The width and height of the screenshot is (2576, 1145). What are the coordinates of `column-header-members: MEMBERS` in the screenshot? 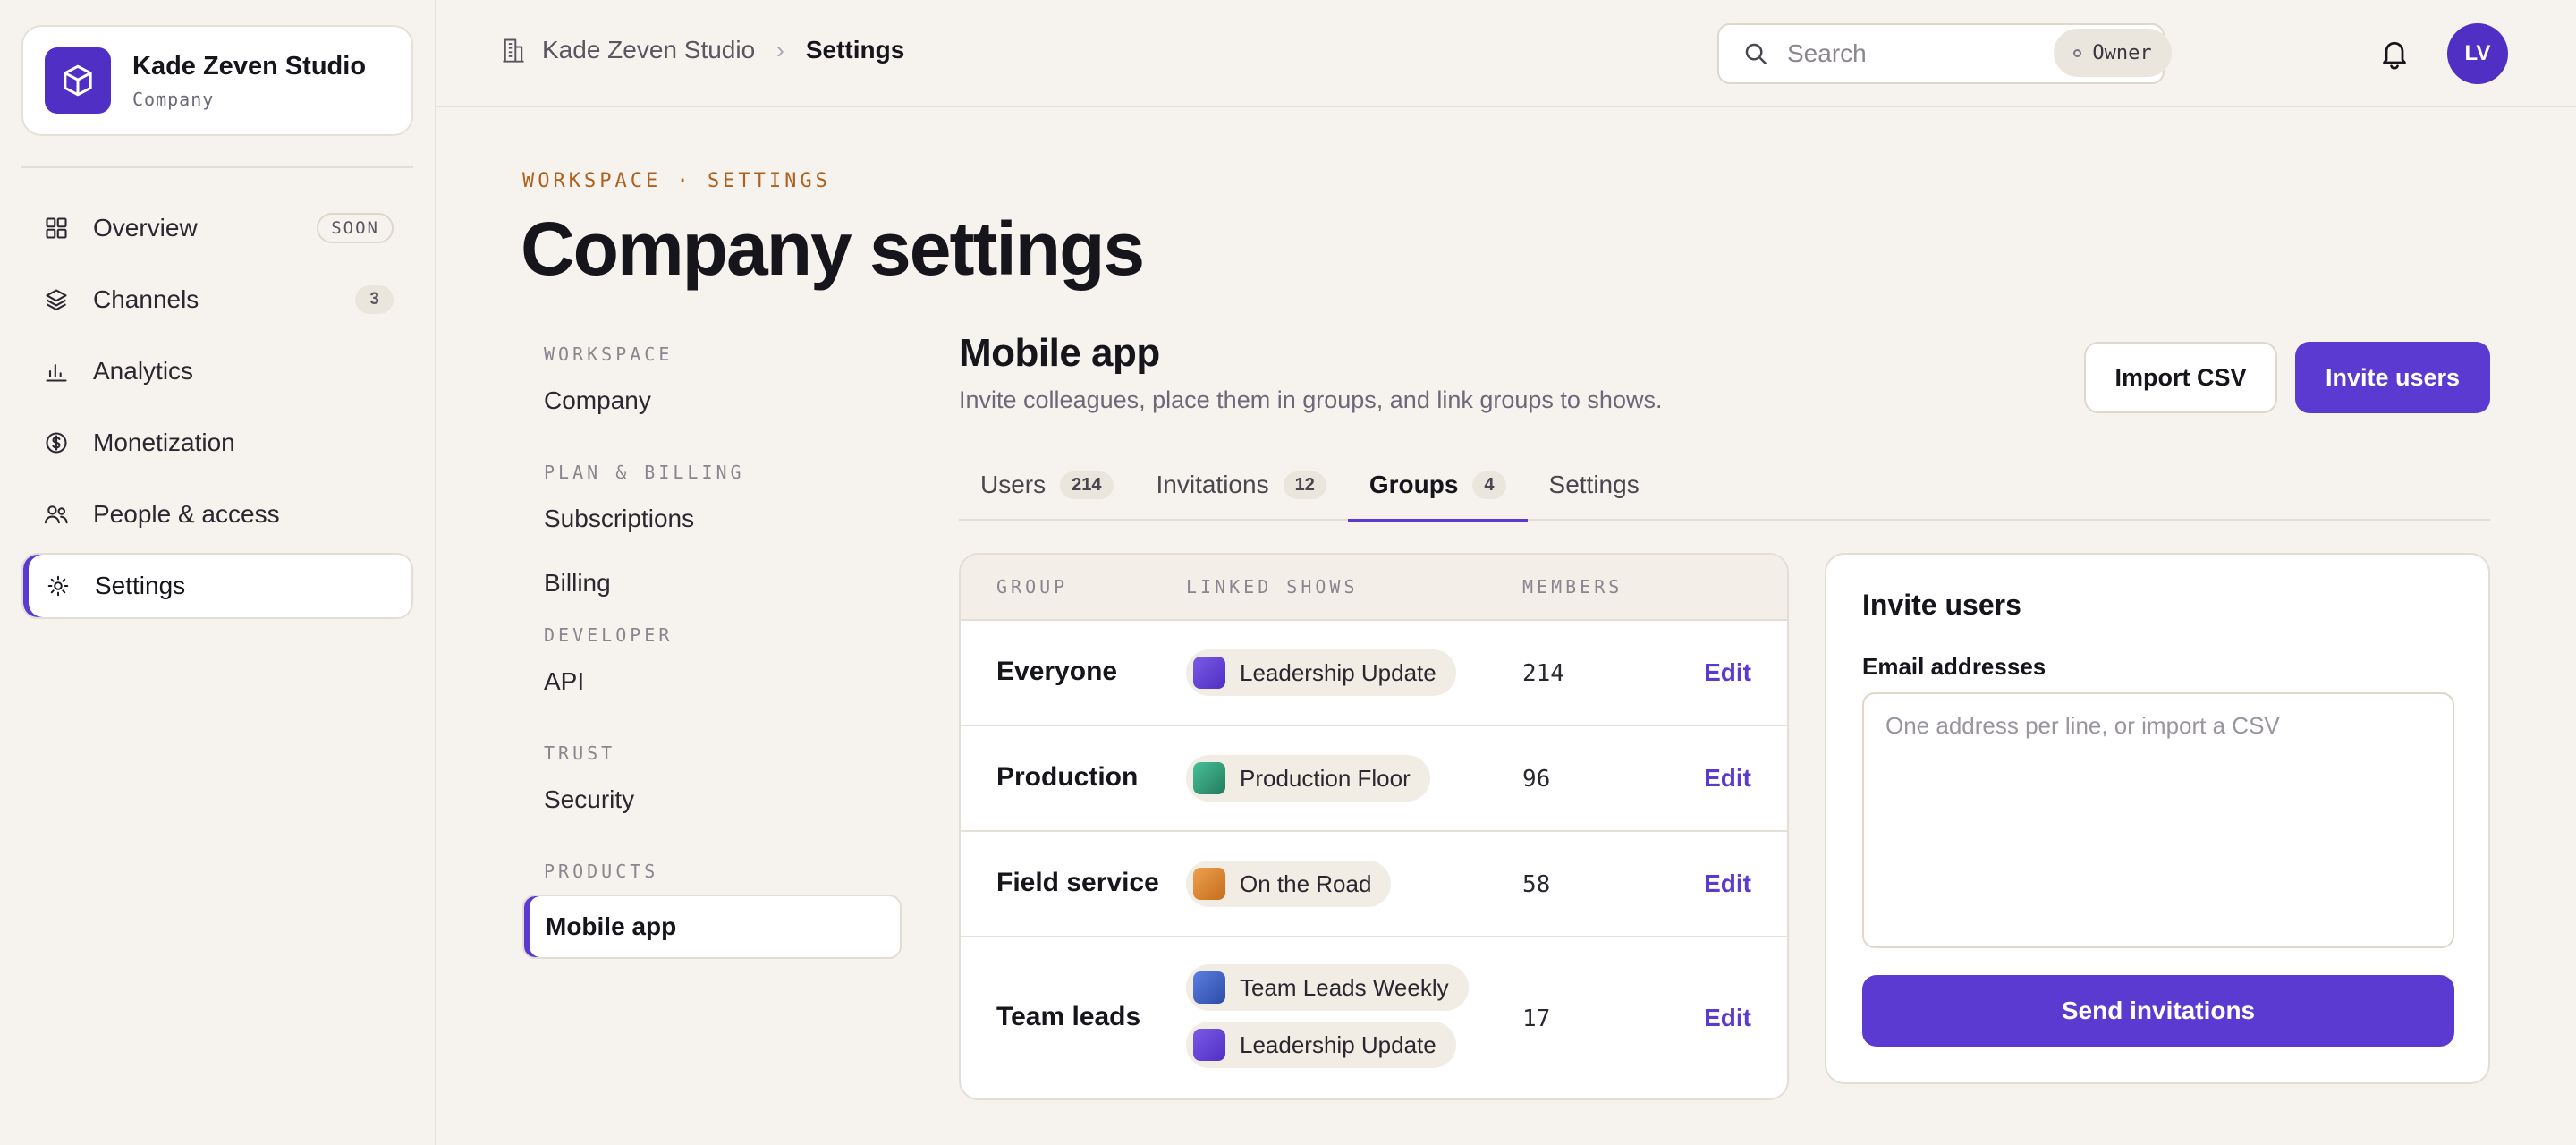 It's located at (1572, 587).